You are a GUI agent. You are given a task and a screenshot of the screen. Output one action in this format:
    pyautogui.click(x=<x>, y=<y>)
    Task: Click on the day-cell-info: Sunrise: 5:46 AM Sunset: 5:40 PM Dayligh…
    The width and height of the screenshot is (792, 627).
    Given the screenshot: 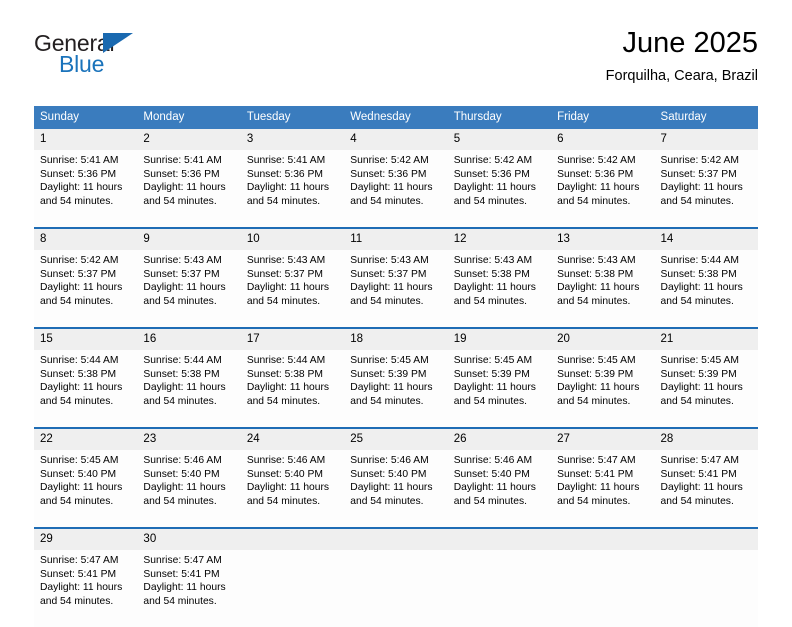 What is the action you would take?
    pyautogui.click(x=396, y=488)
    